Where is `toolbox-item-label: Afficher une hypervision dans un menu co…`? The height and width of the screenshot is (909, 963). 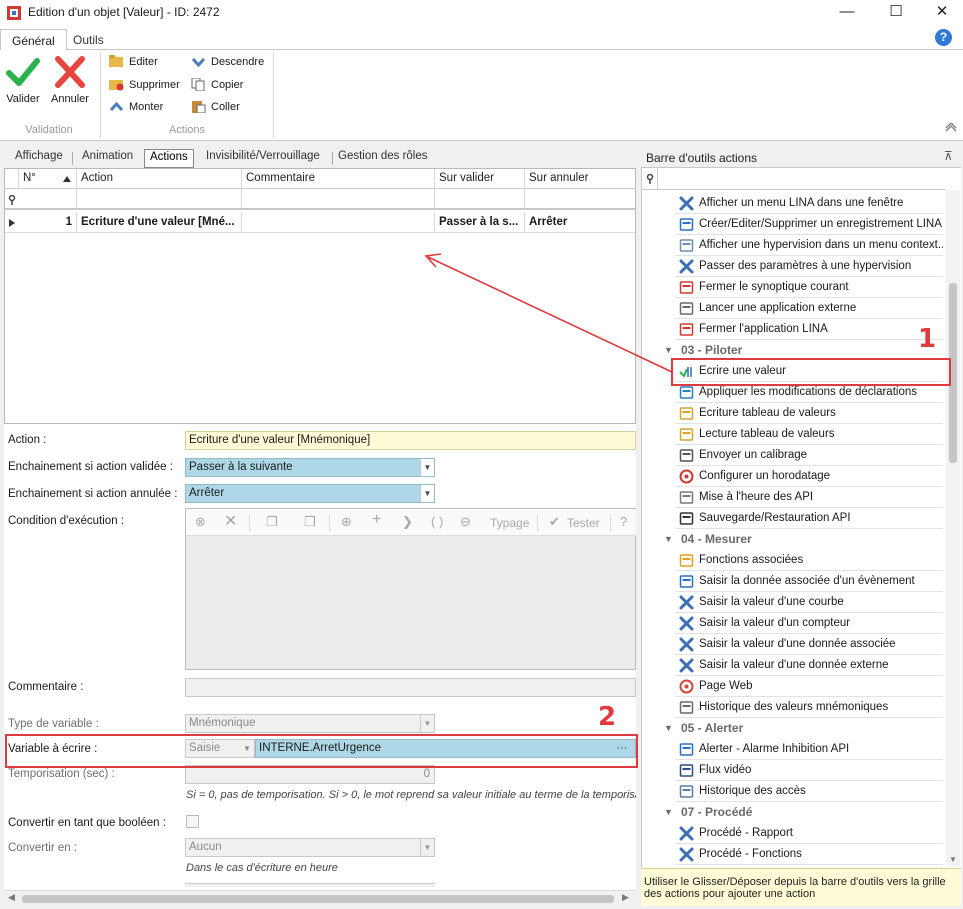
toolbox-item-label: Afficher une hypervision dans un menu co… is located at coordinates (821, 245).